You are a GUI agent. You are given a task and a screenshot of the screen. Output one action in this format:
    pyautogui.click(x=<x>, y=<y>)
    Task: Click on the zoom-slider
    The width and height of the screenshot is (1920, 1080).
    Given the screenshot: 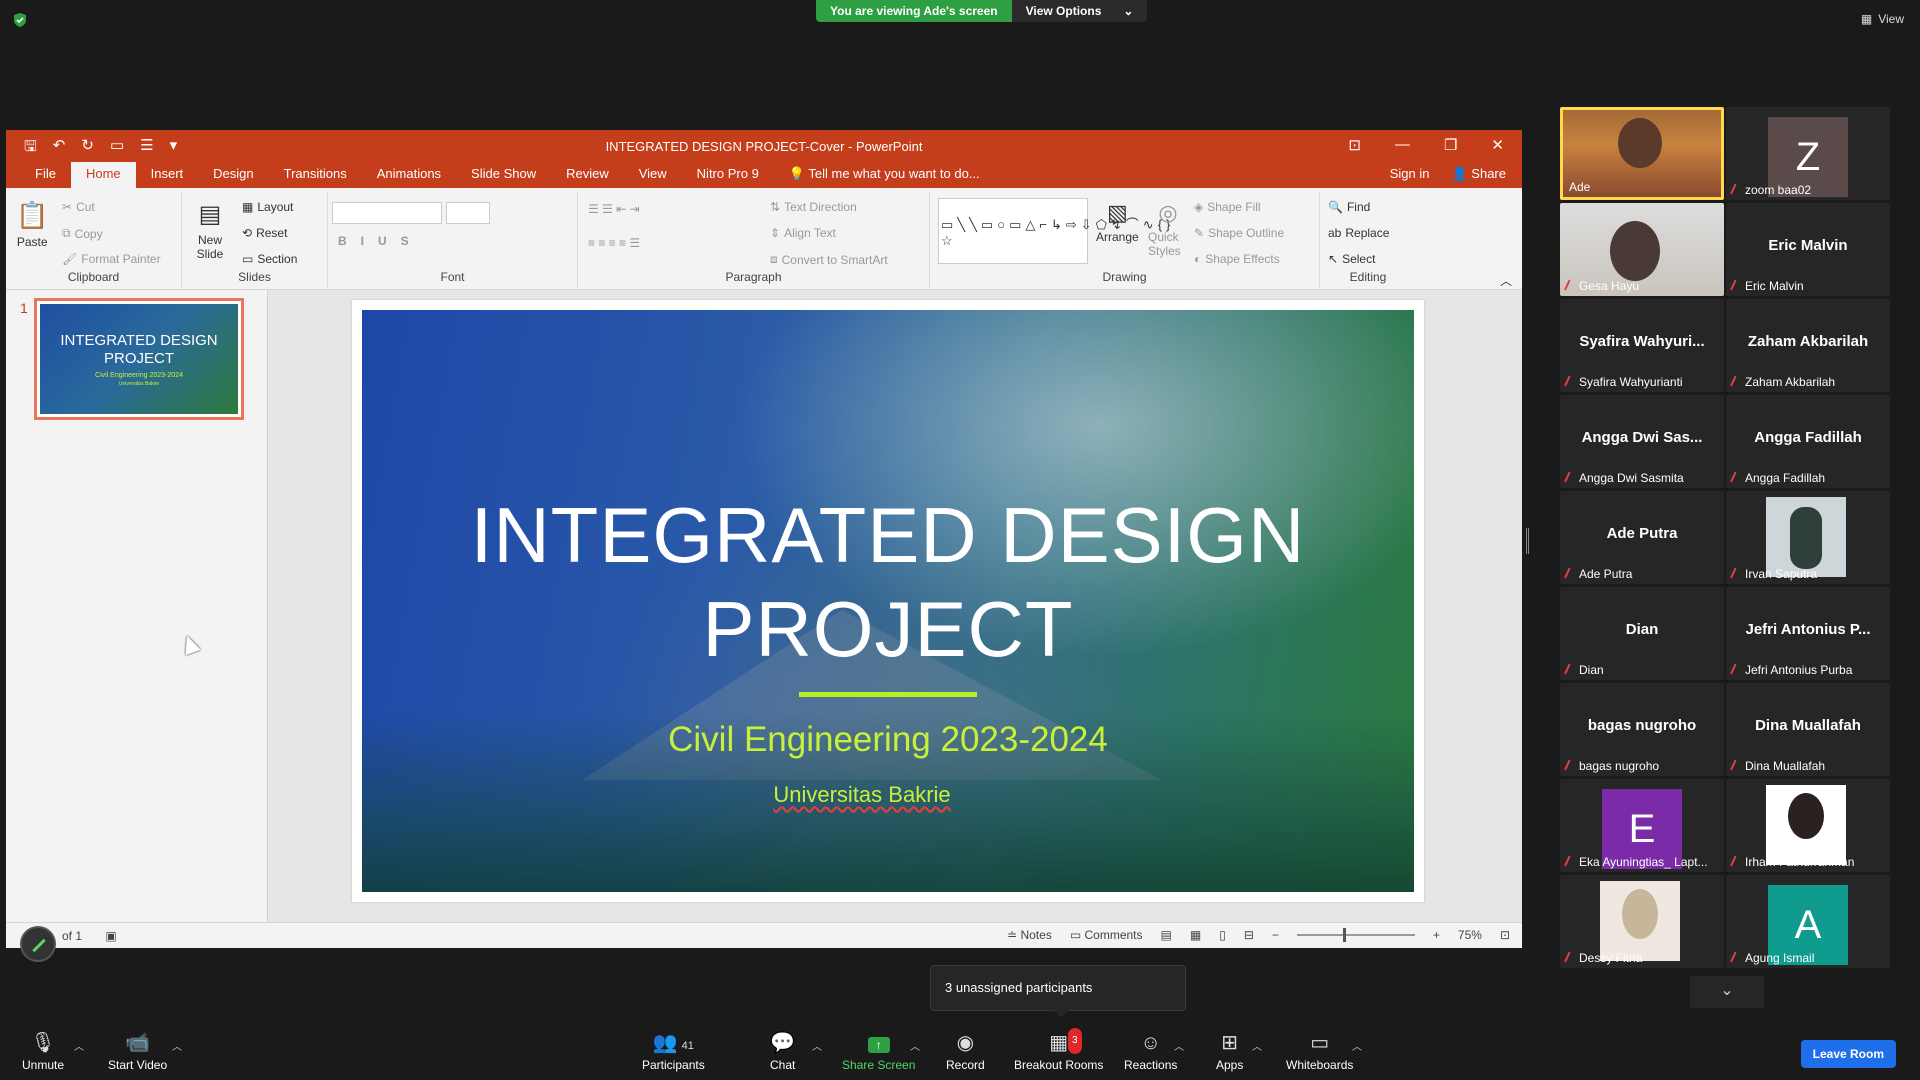 What is the action you would take?
    pyautogui.click(x=1355, y=935)
    